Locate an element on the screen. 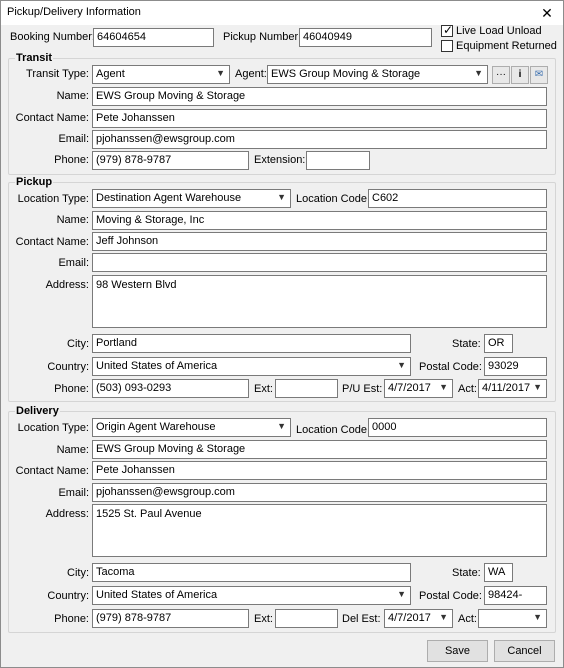  delivery-city-label: City: is located at coordinates (78, 573).